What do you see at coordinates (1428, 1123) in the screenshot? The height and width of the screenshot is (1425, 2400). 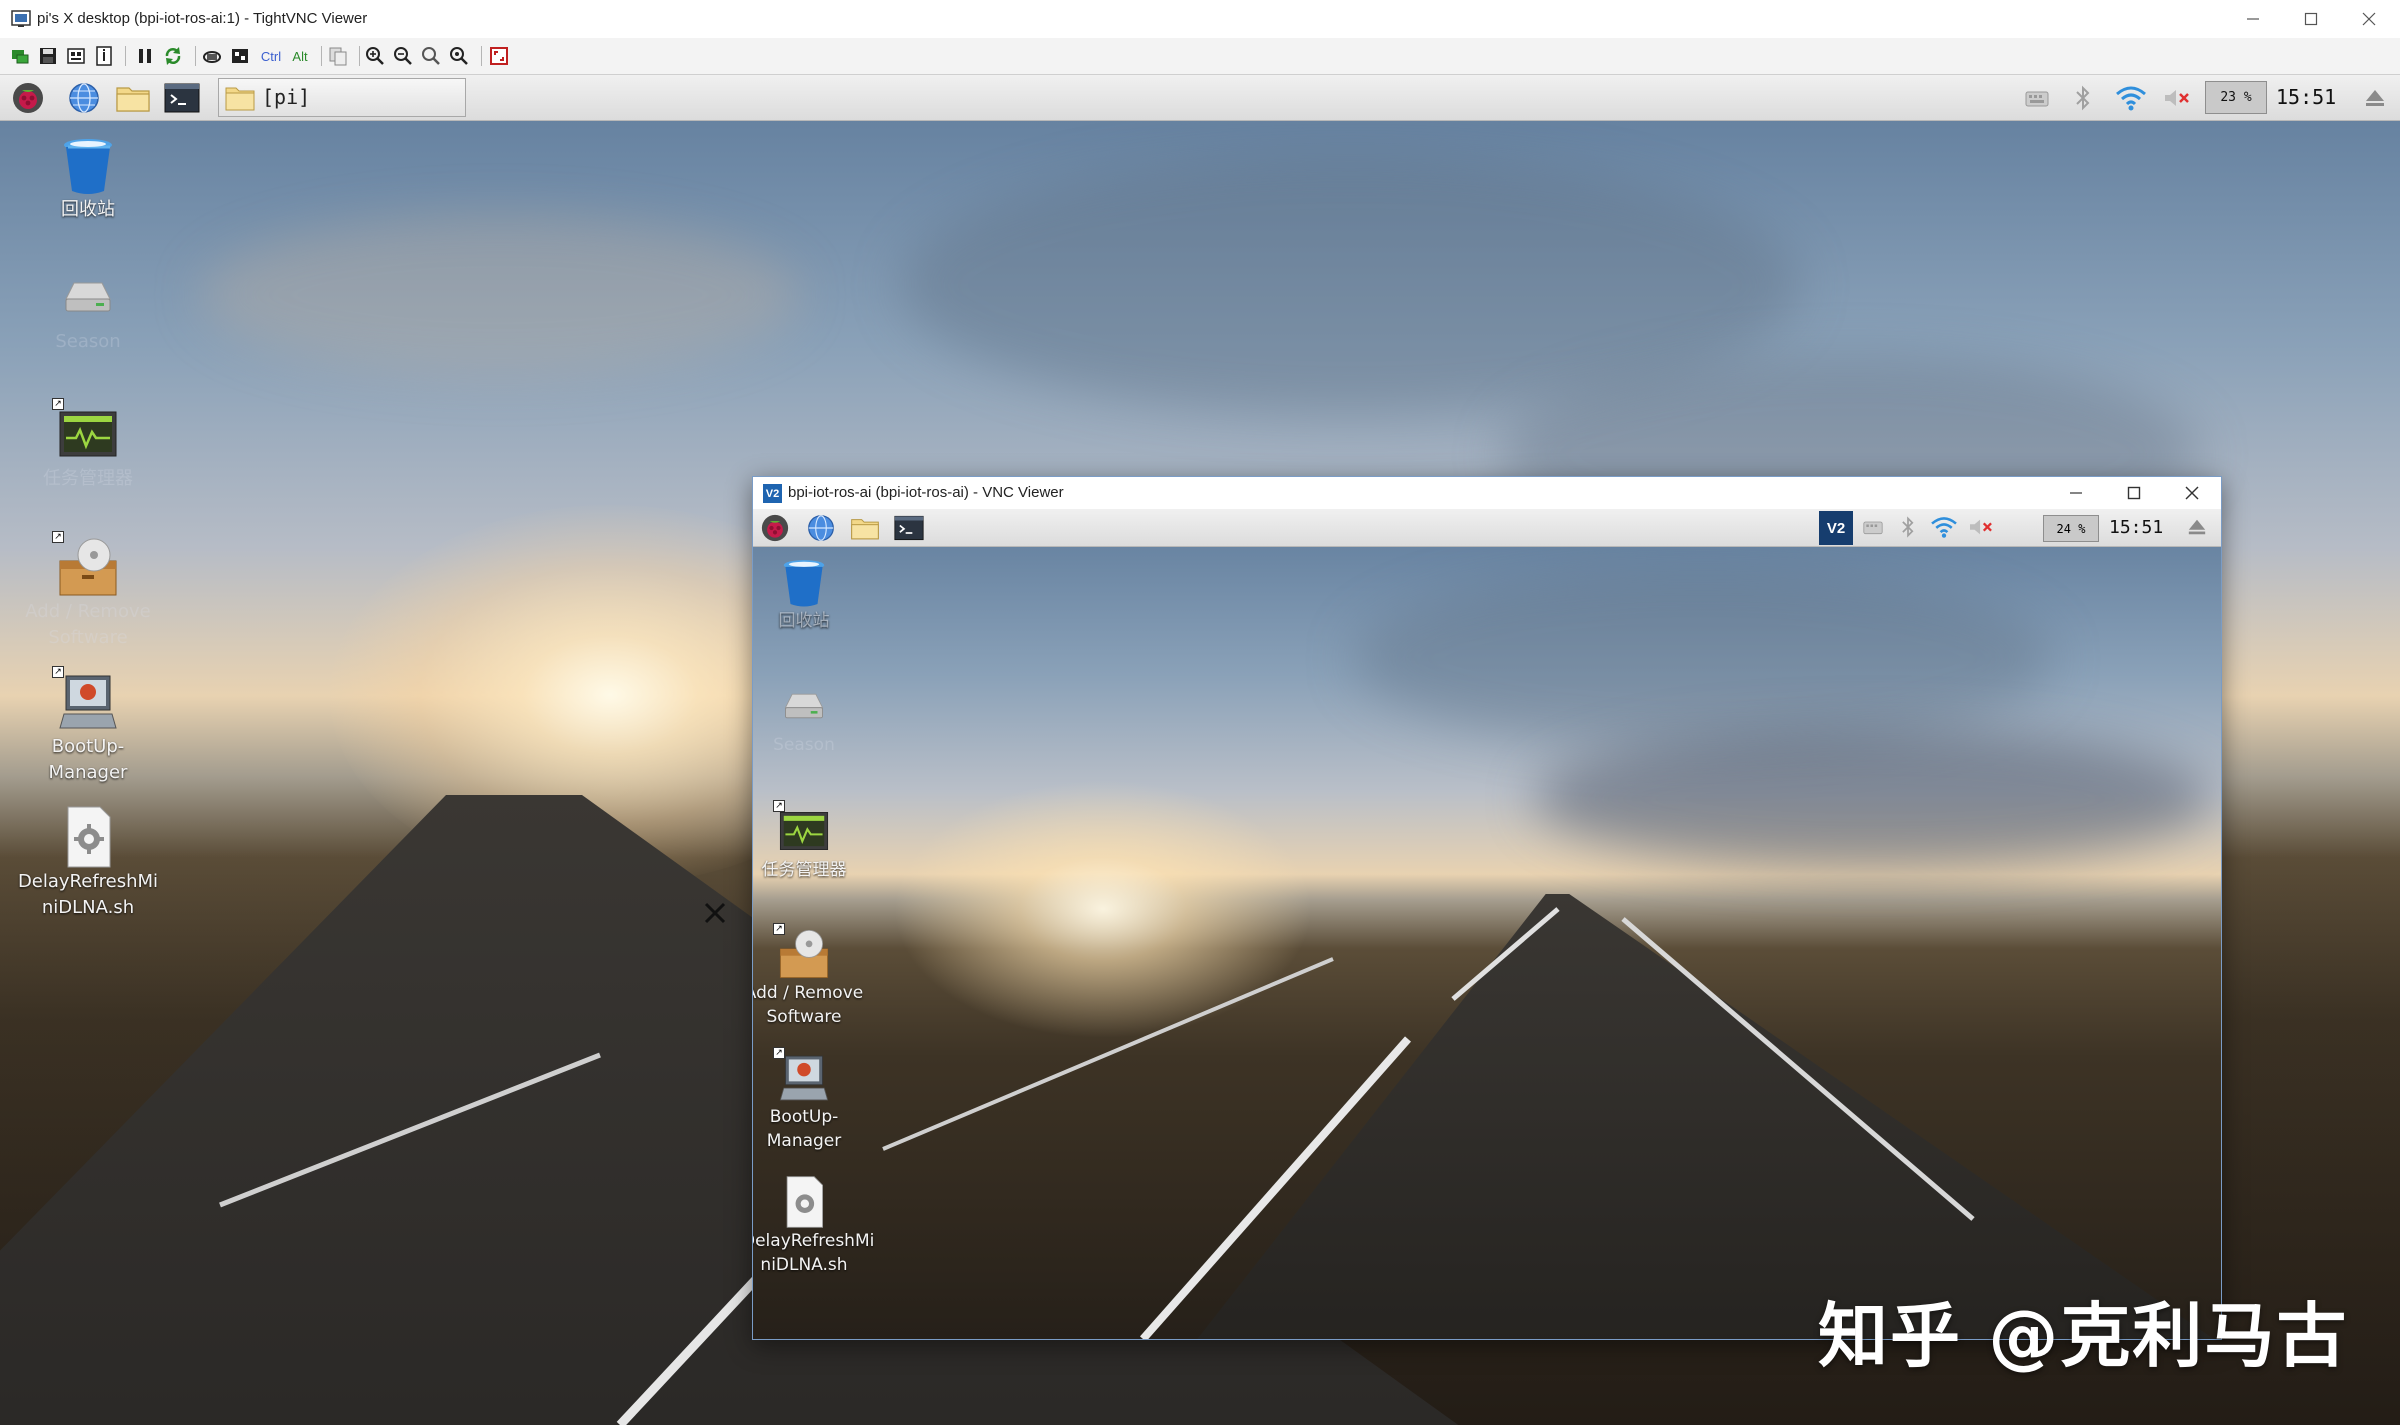 I see `road-markings` at bounding box center [1428, 1123].